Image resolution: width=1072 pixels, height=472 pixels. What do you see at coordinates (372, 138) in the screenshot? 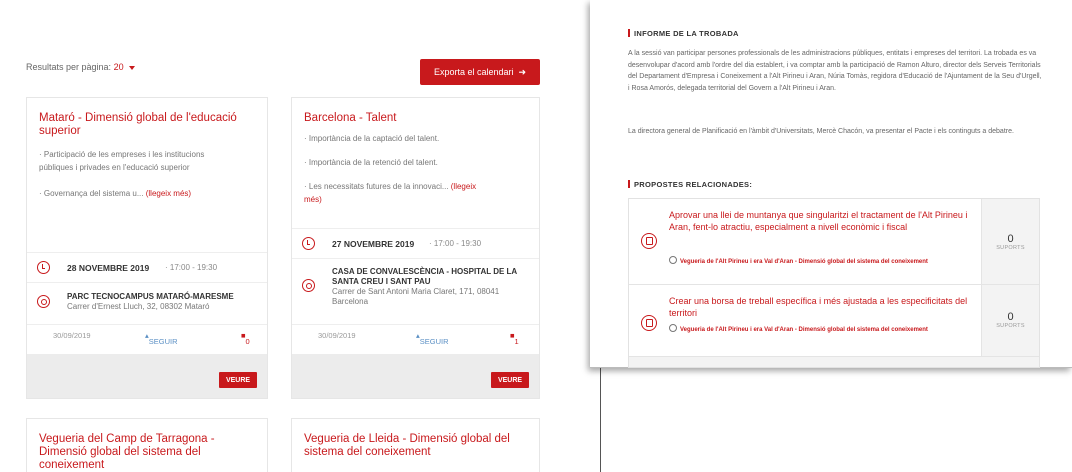
I see `event-desc-line: · Importància de la captació del talent.` at bounding box center [372, 138].